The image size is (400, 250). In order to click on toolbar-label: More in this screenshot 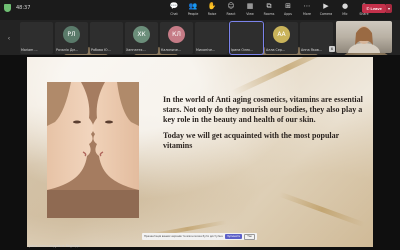, I will do `click(307, 14)`.